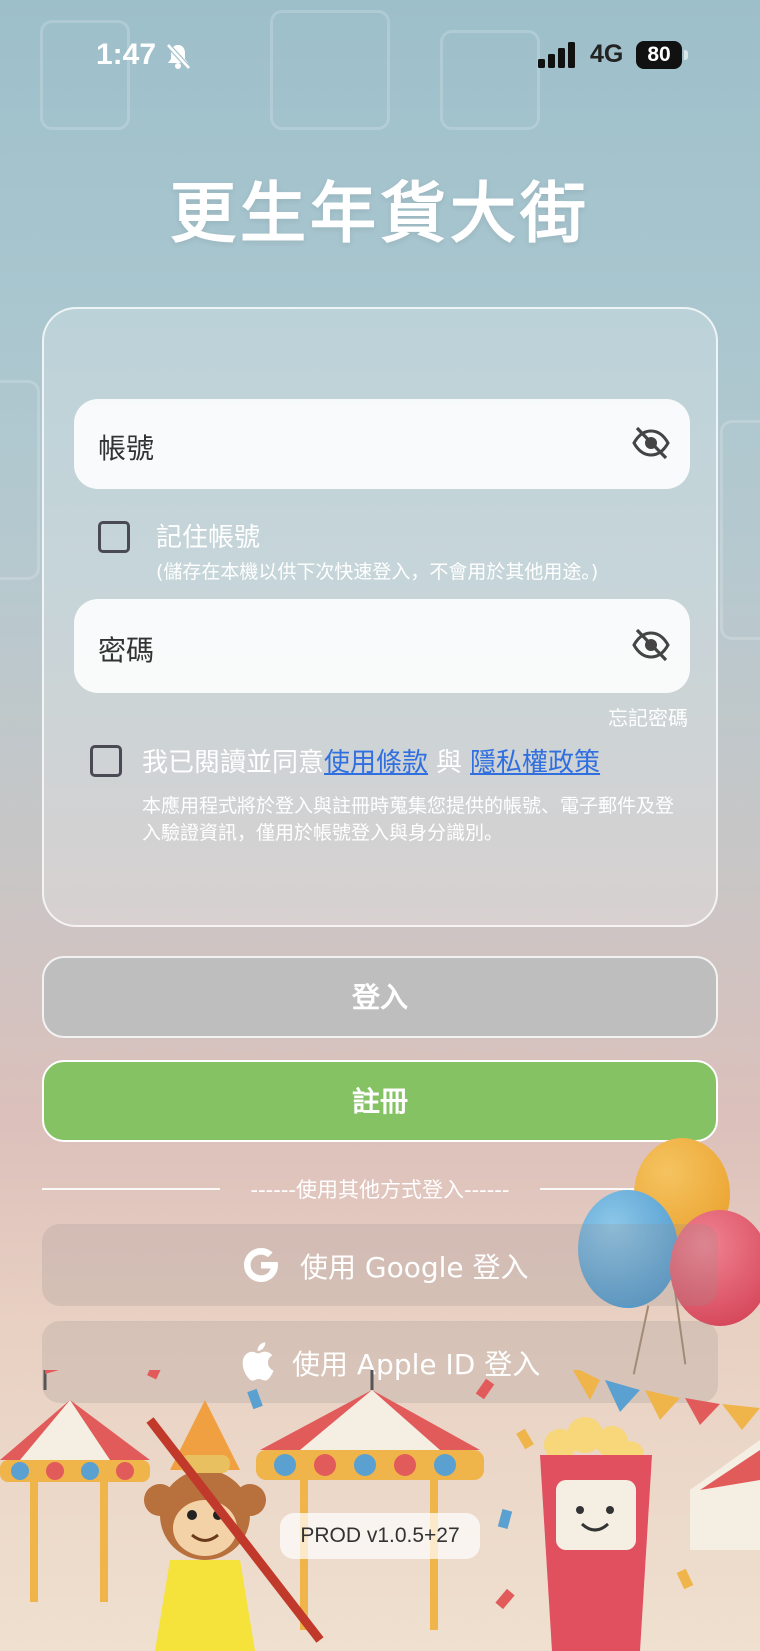  Describe the element at coordinates (114, 537) in the screenshot. I see `remember-account-checkbox` at that location.